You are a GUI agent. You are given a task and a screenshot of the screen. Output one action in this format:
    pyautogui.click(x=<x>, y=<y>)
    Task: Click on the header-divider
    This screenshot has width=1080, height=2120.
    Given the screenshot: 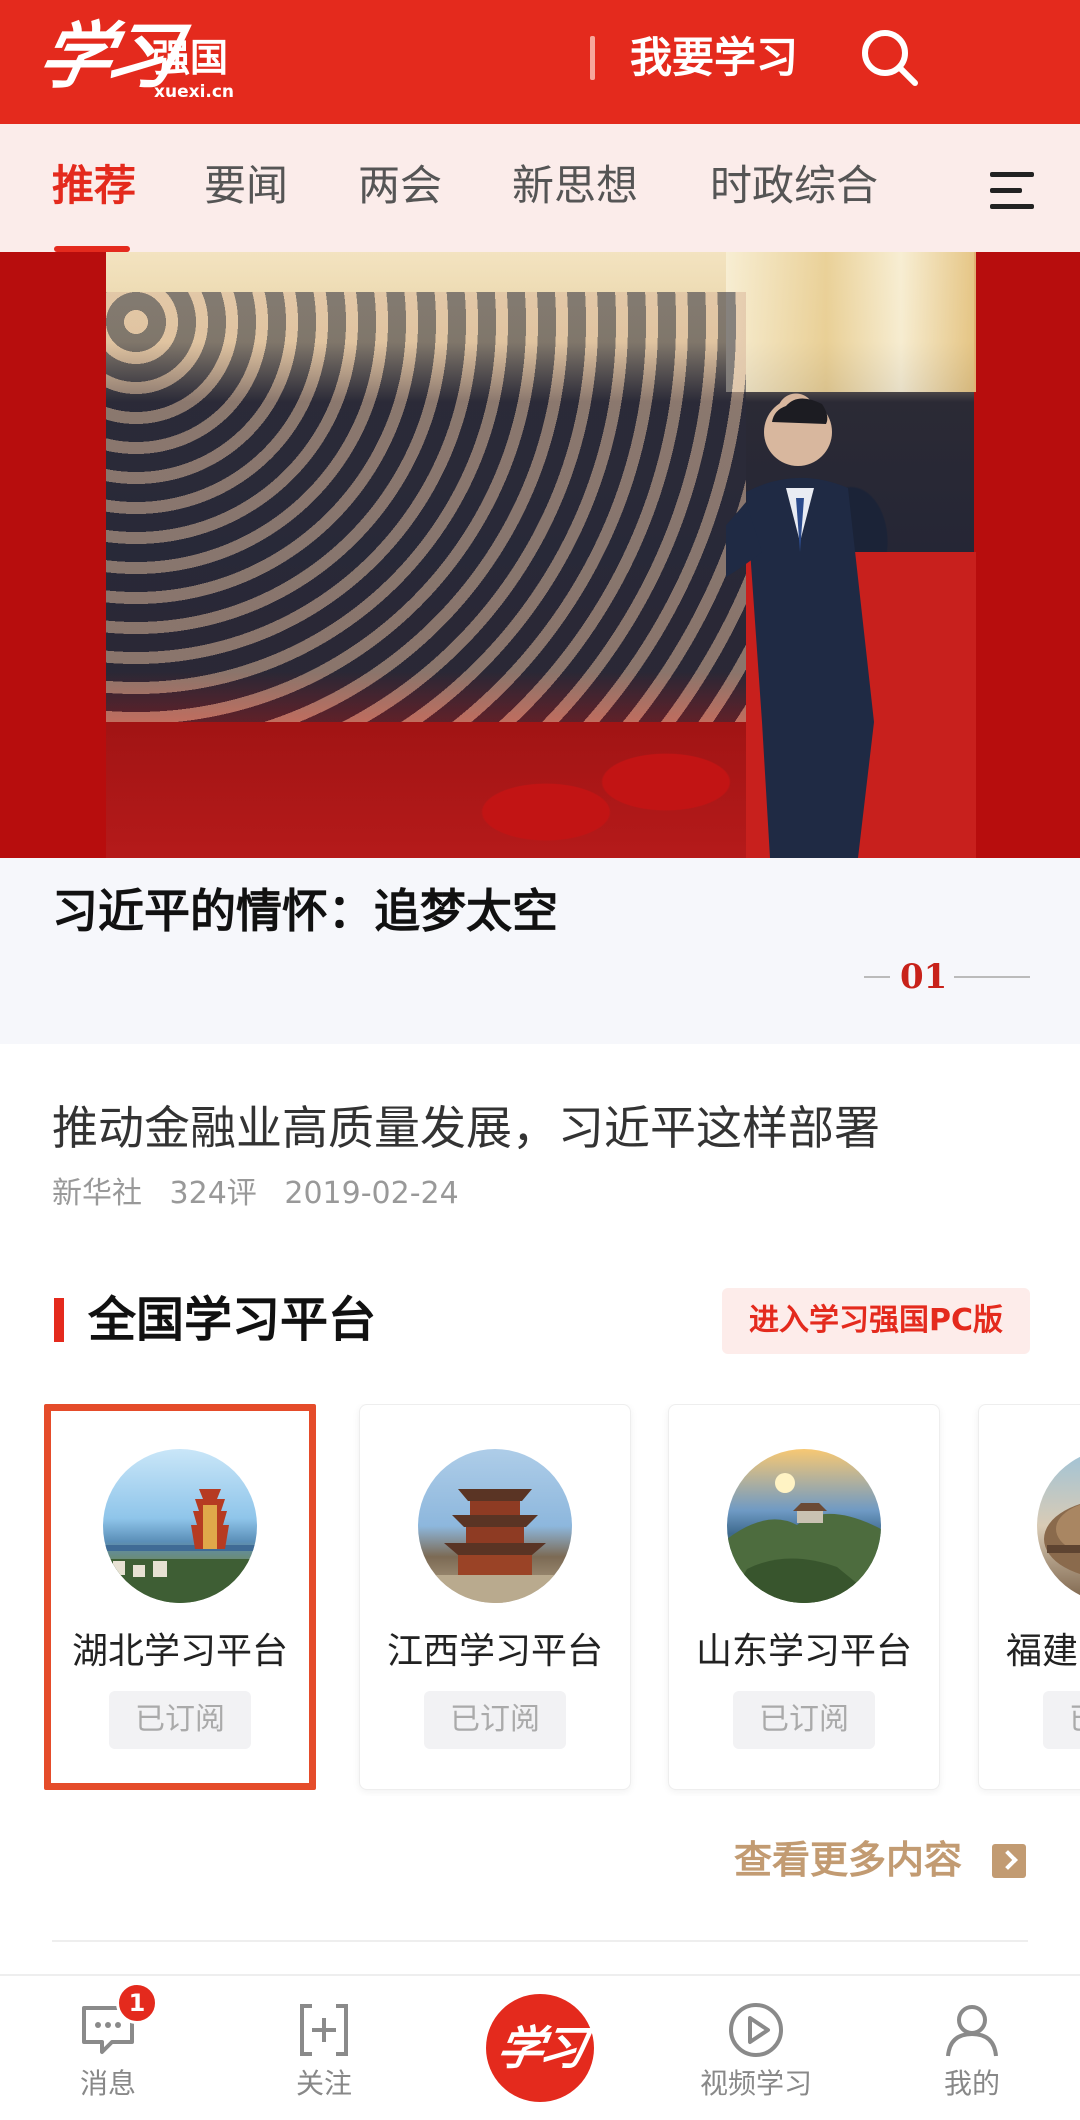 What is the action you would take?
    pyautogui.click(x=592, y=58)
    